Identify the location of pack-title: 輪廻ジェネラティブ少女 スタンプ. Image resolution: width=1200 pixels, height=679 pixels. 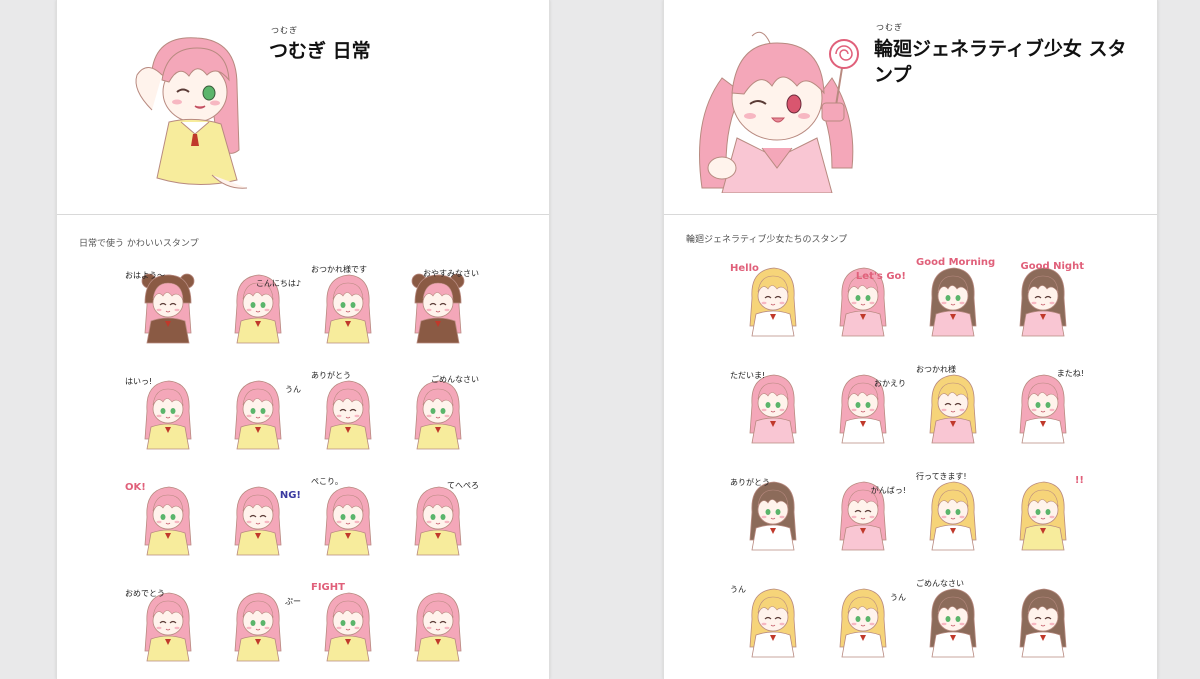
(1009, 62).